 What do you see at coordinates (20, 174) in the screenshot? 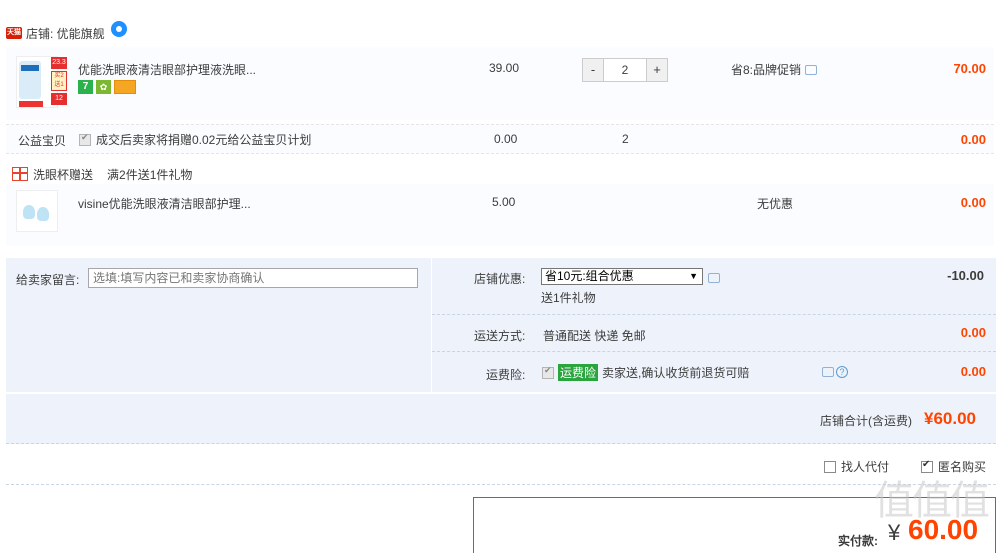
I see `gift-icon` at bounding box center [20, 174].